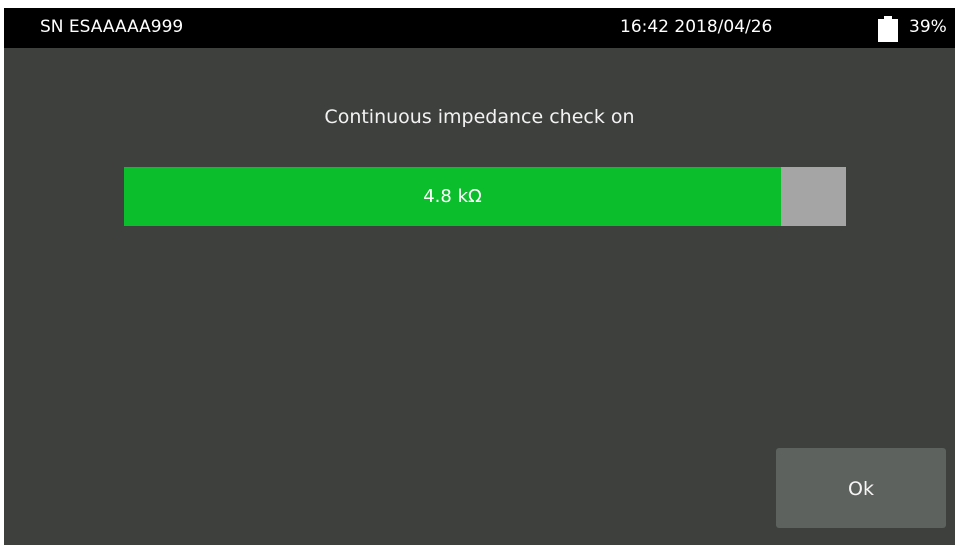 The width and height of the screenshot is (955, 547). Describe the element at coordinates (479, 28) in the screenshot. I see `status-bar: SN ESAAAAA999 16:42 2018/04/26 39%` at that location.